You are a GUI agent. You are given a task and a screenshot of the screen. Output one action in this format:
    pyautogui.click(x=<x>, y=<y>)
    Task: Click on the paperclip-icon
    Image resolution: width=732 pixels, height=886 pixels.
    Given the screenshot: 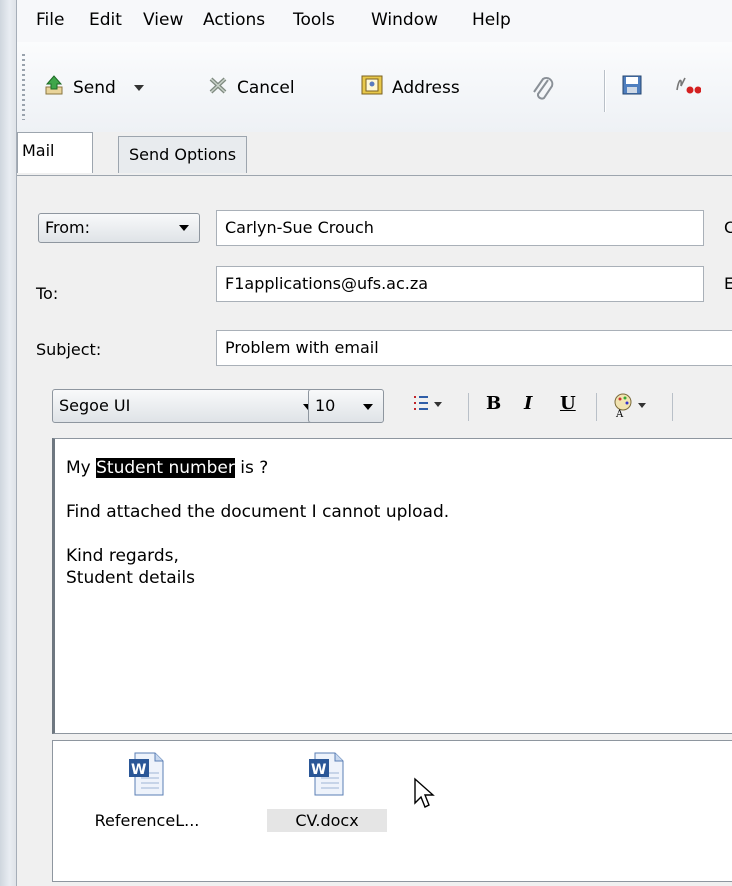 What is the action you would take?
    pyautogui.click(x=543, y=91)
    